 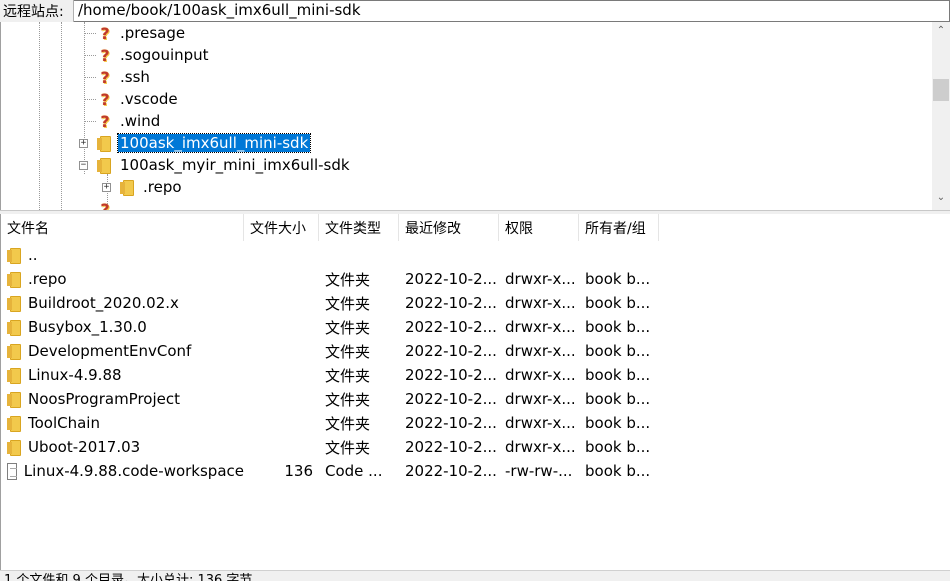 I want to click on table-row: .., so click(x=330, y=255).